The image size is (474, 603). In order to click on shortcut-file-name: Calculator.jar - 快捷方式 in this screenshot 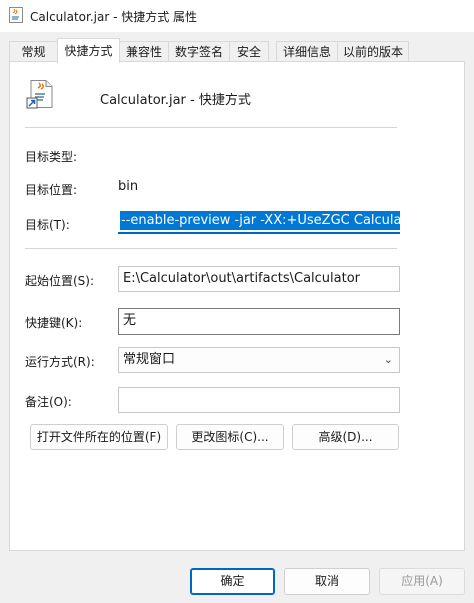, I will do `click(175, 100)`.